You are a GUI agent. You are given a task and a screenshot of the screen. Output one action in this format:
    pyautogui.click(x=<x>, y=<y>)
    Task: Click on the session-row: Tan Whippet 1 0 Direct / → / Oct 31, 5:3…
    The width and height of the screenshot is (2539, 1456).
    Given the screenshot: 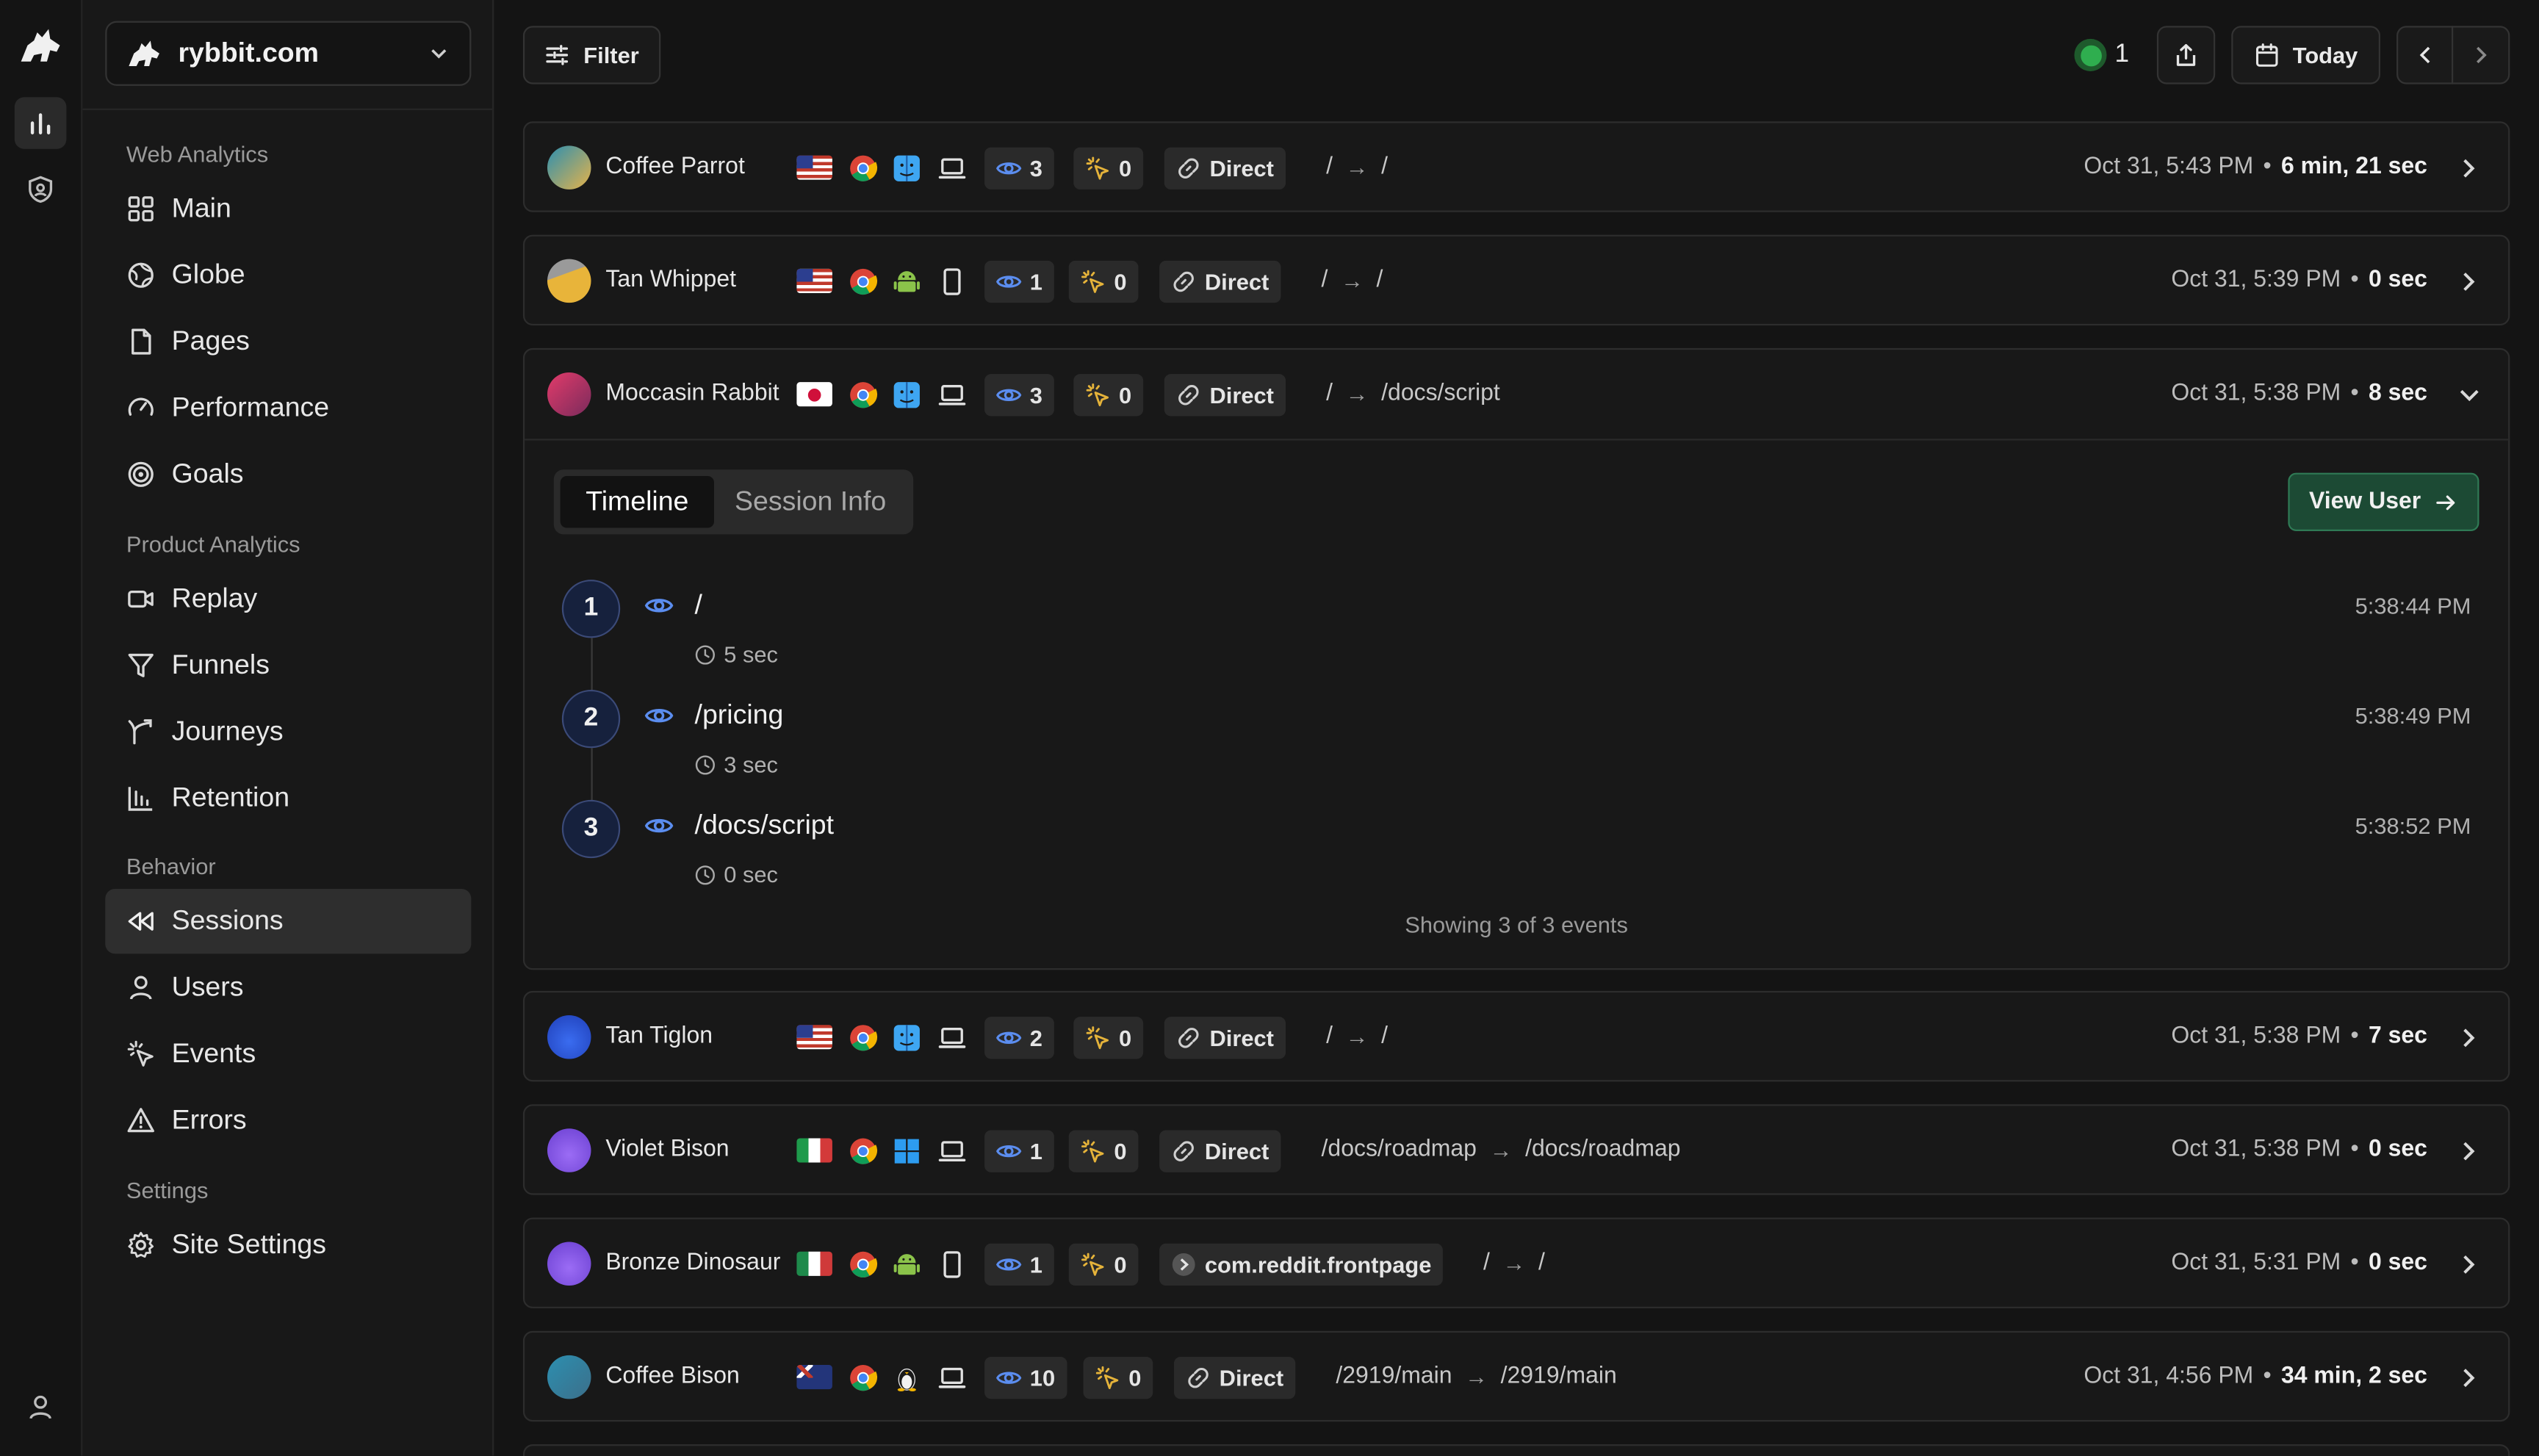 What is the action you would take?
    pyautogui.click(x=1516, y=280)
    